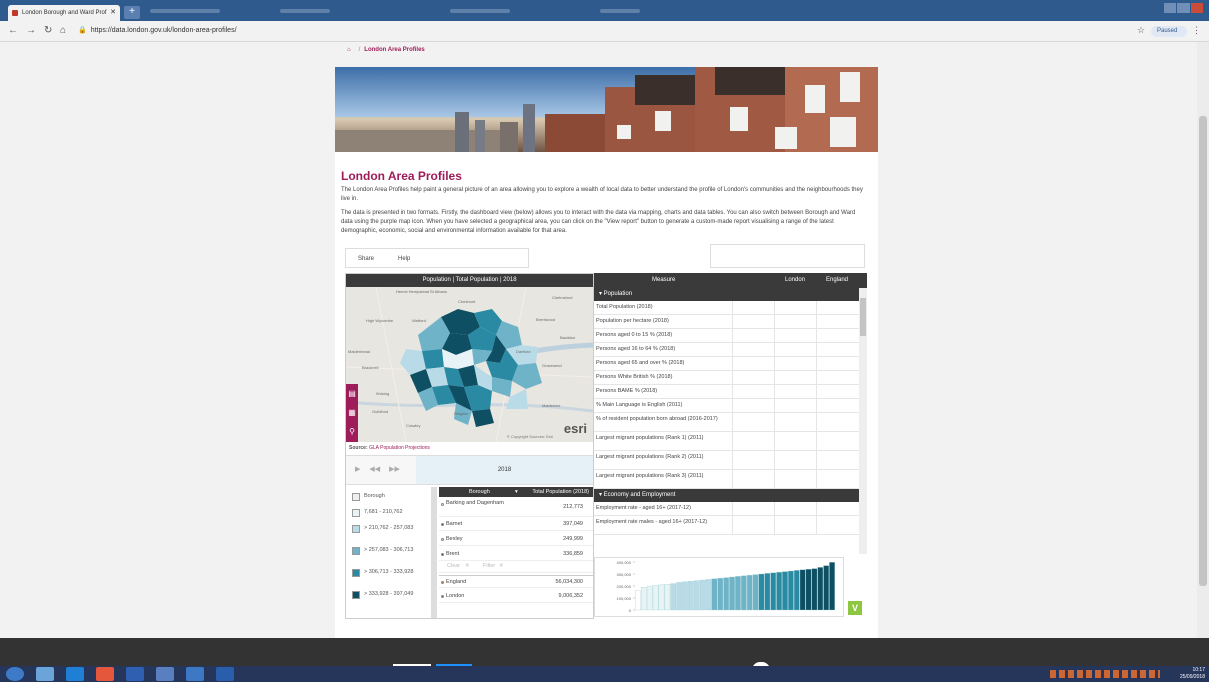 The width and height of the screenshot is (1209, 682). What do you see at coordinates (787, 256) in the screenshot?
I see `area-search-input` at bounding box center [787, 256].